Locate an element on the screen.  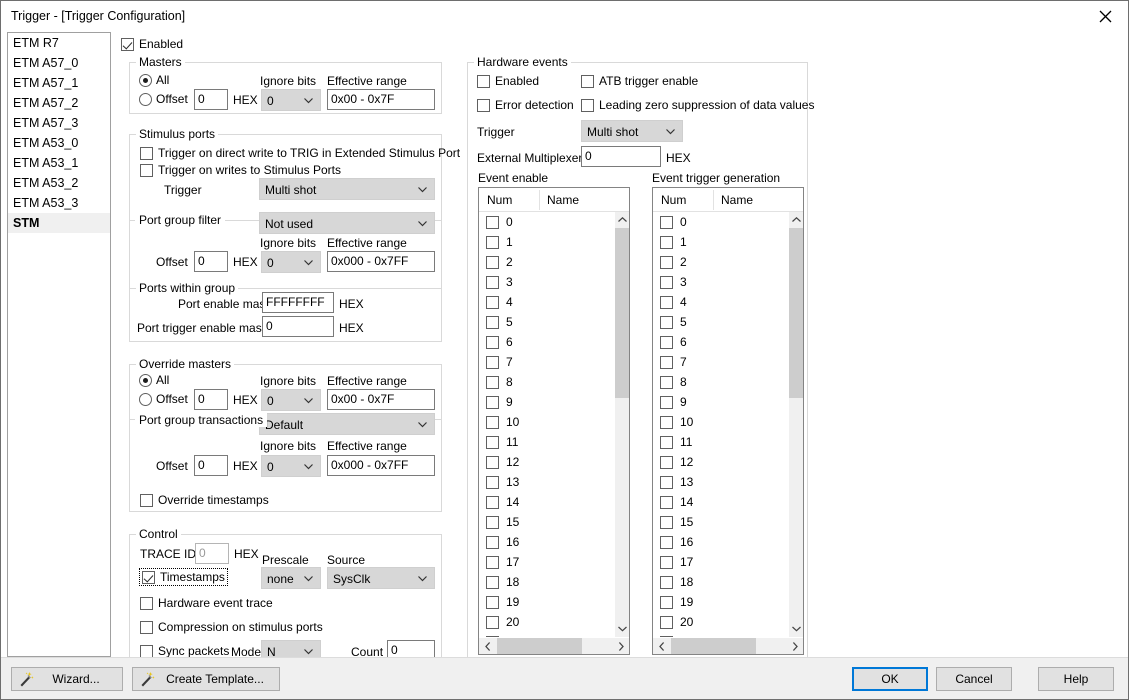
sidebar-item-etm-a57-0: ETM A57_0 is located at coordinates (59, 63).